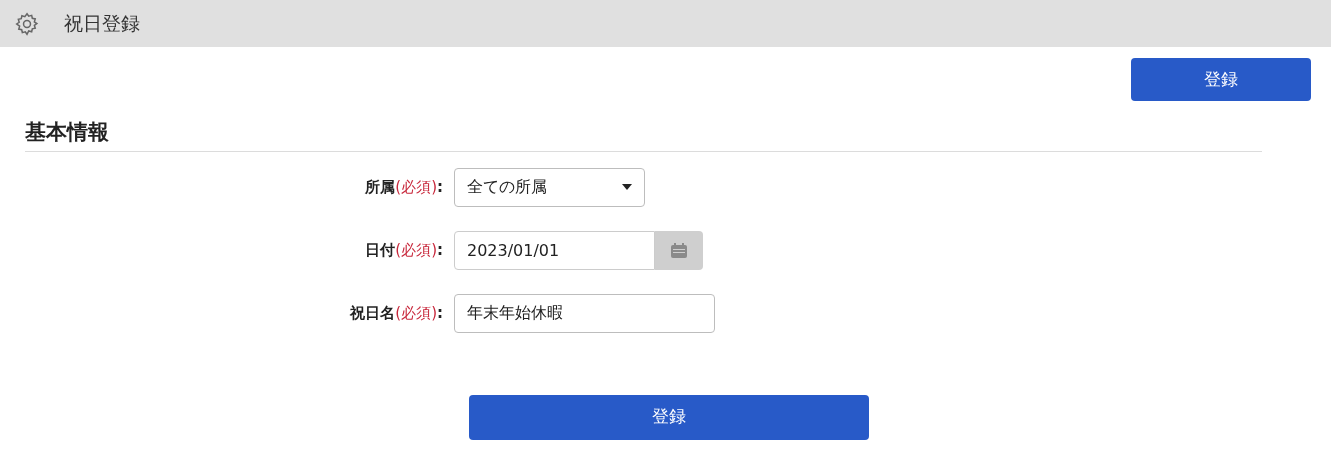 The height and width of the screenshot is (465, 1331). I want to click on calendar-icon, so click(679, 250).